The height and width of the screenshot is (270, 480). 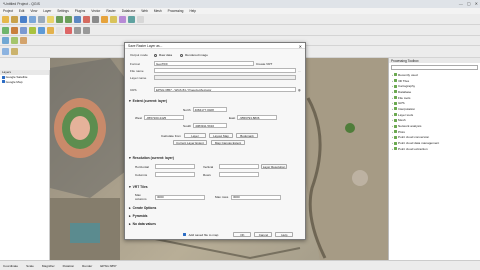 I want to click on add-database-icon, so click(x=23, y=30).